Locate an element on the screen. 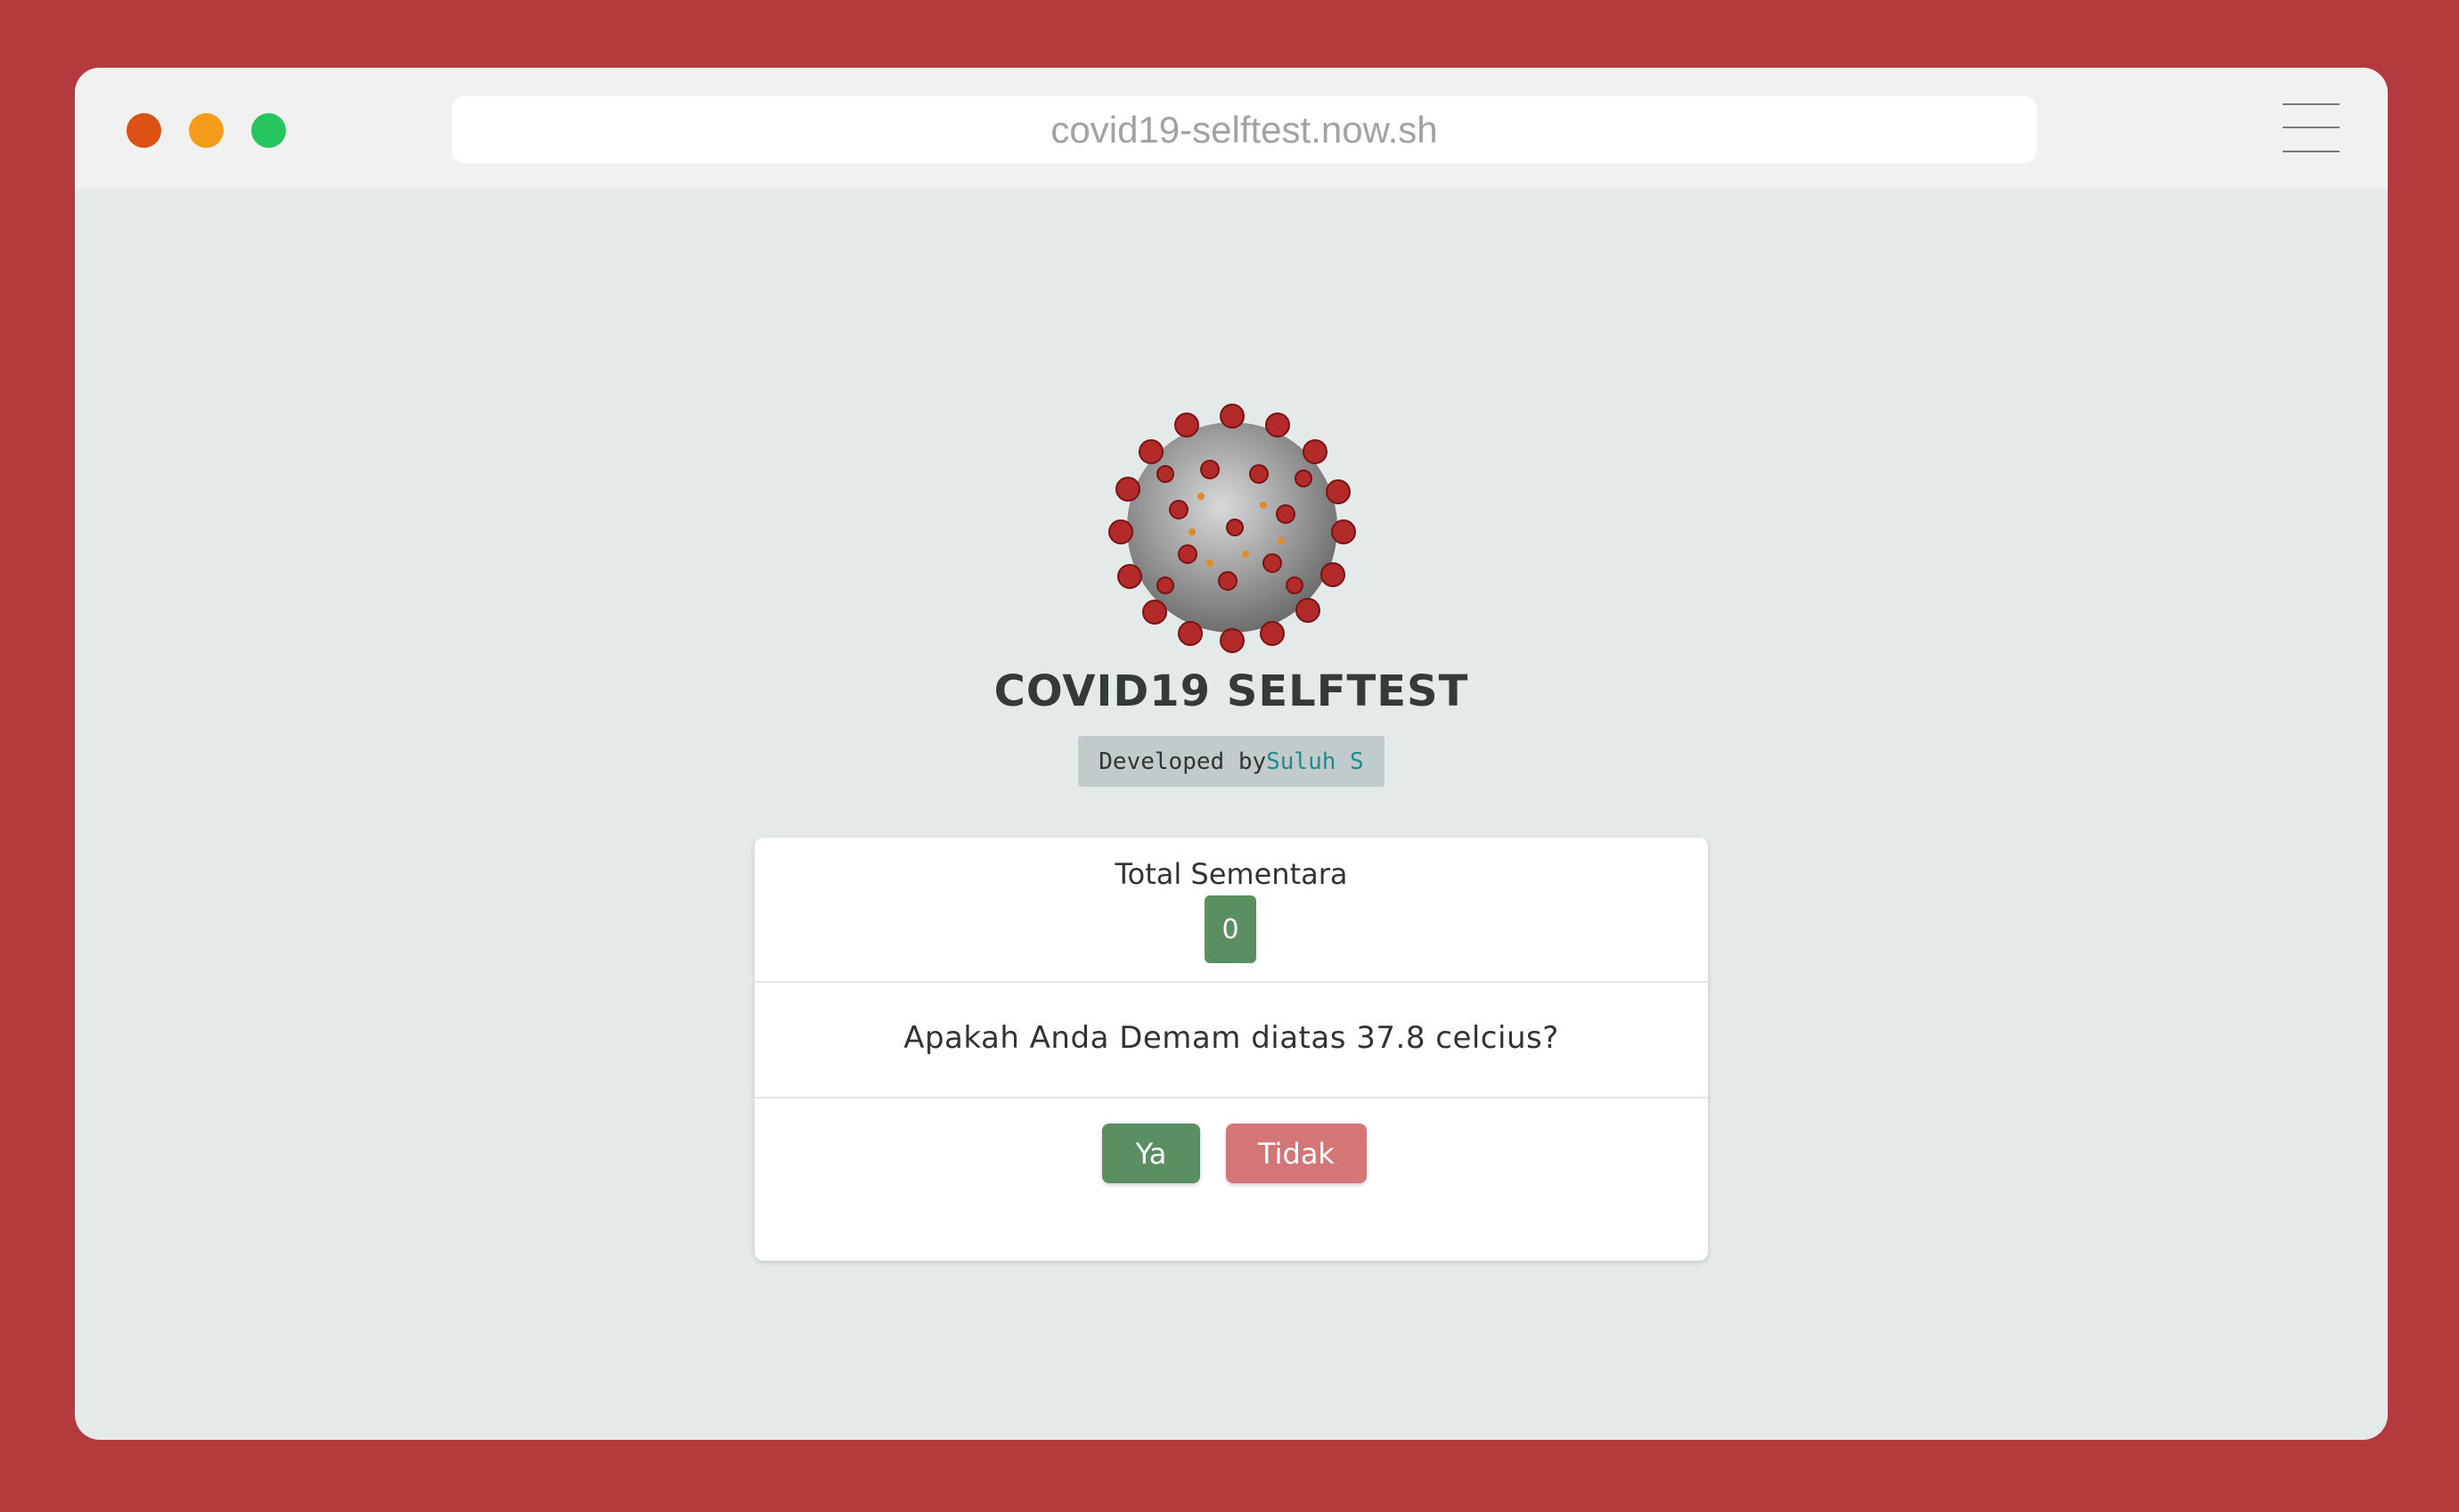 This screenshot has height=1512, width=2459. no-button: Tidak is located at coordinates (1297, 1153).